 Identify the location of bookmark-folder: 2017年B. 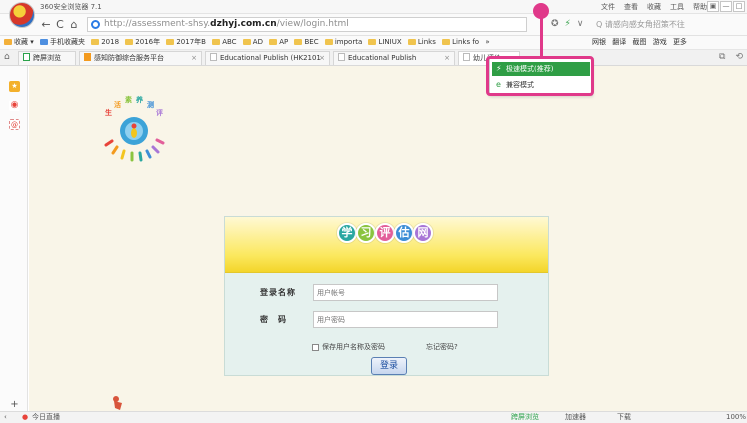
(186, 42).